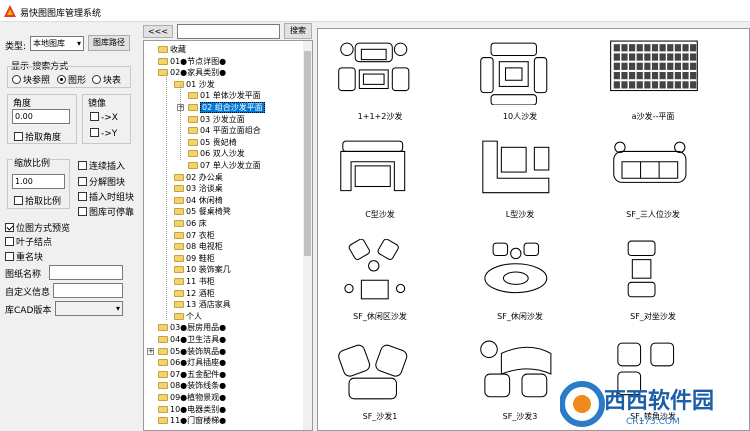 The image size is (750, 431). I want to click on tree-item-label: 01 单体沙发平面, so click(230, 96).